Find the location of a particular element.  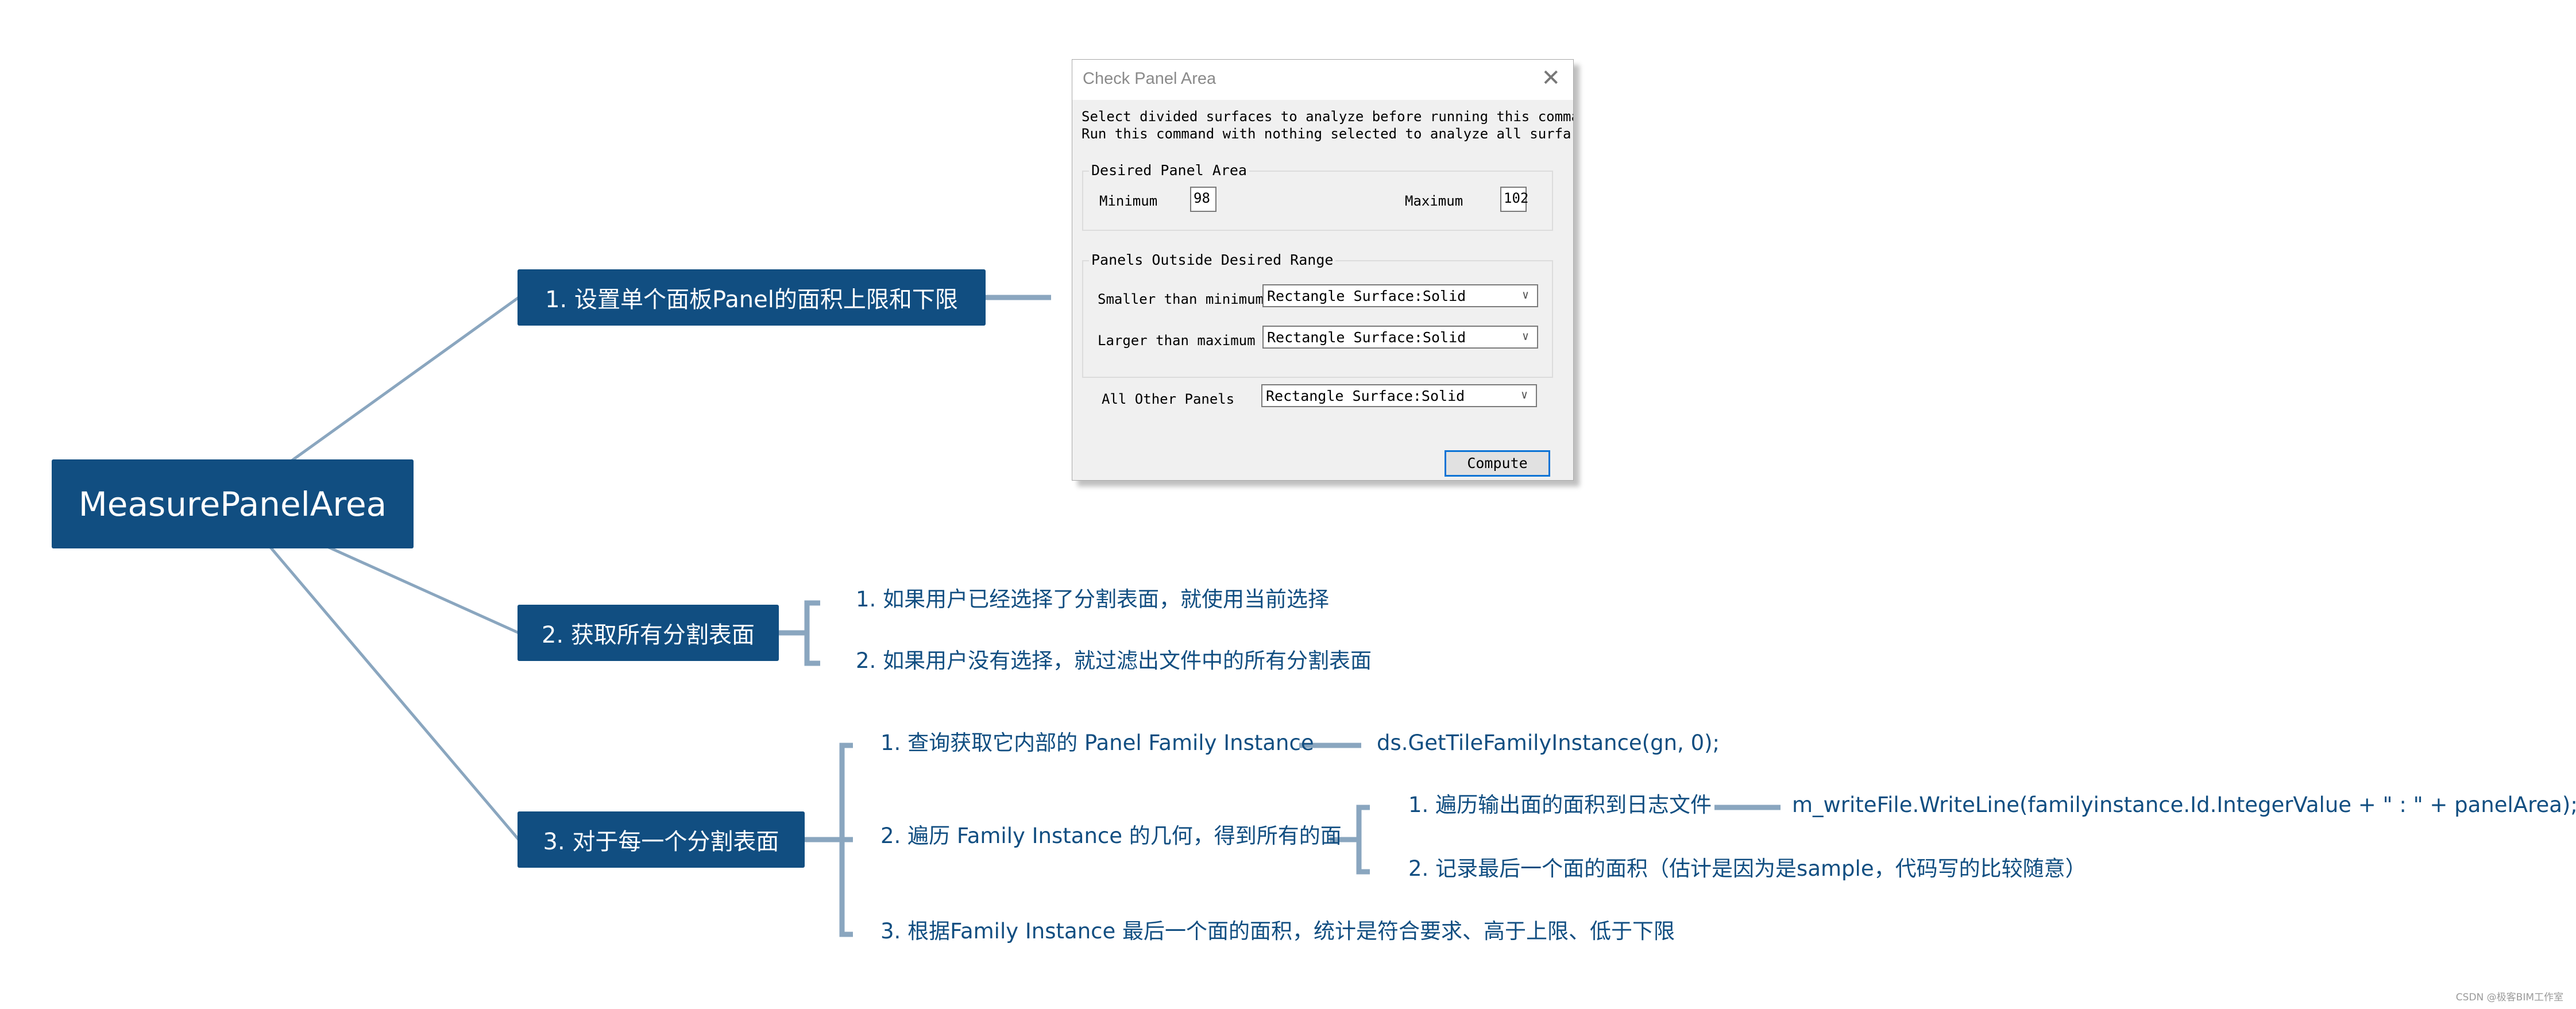

connector-root-branch3 is located at coordinates (394, 693).